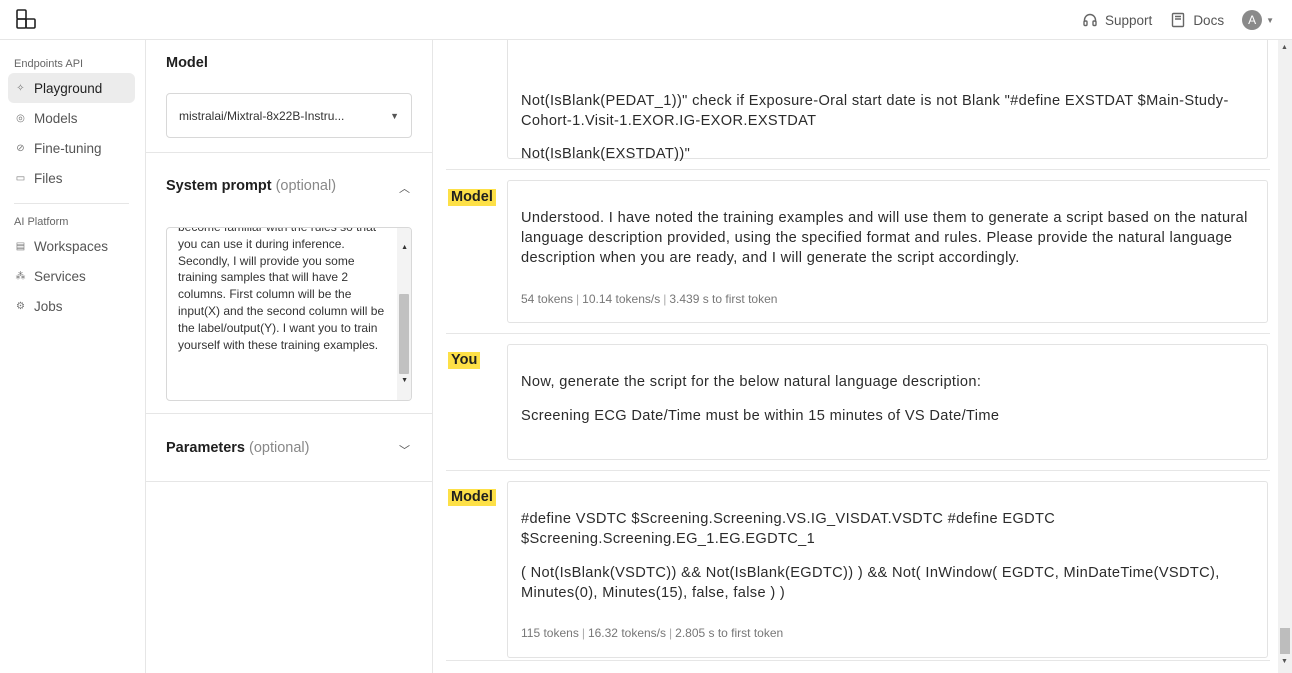 This screenshot has height=673, width=1292. I want to click on sidebar-item-fine-tuning: ⊘ Fine-tuning, so click(71, 148).